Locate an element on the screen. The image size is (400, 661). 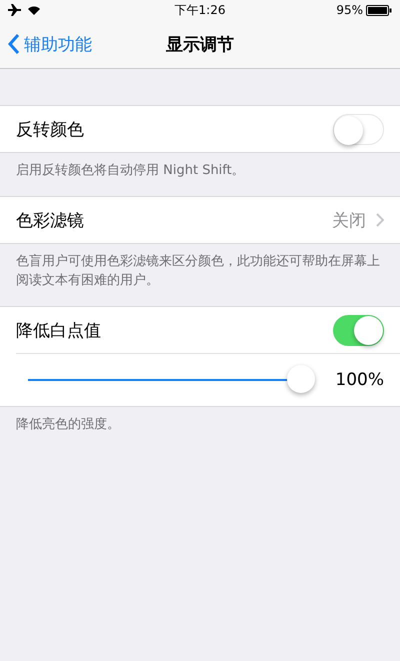
back-button: 辅助功能 is located at coordinates (46, 44).